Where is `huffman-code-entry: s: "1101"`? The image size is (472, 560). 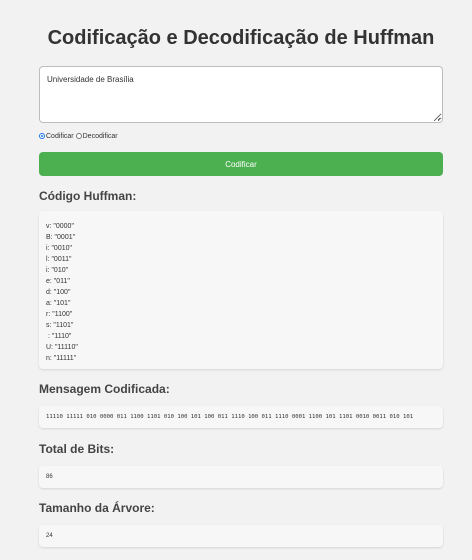
huffman-code-entry: s: "1101" is located at coordinates (60, 325).